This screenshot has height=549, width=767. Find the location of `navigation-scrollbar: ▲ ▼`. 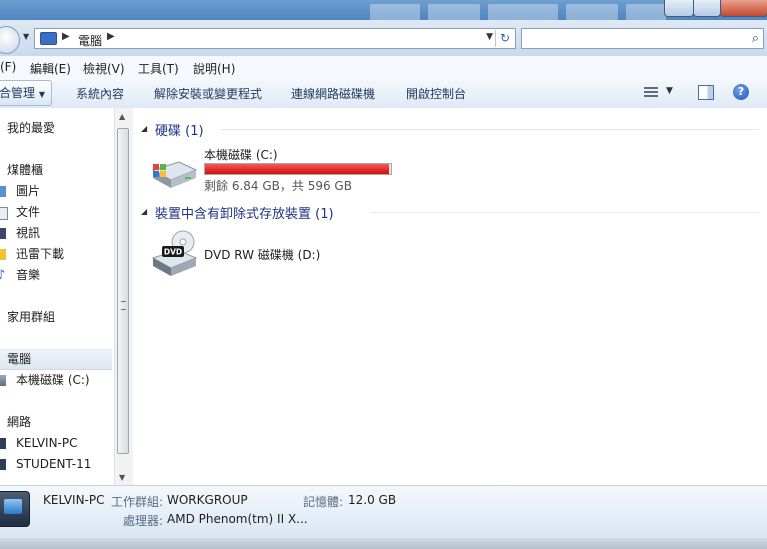

navigation-scrollbar: ▲ ▼ is located at coordinates (123, 296).